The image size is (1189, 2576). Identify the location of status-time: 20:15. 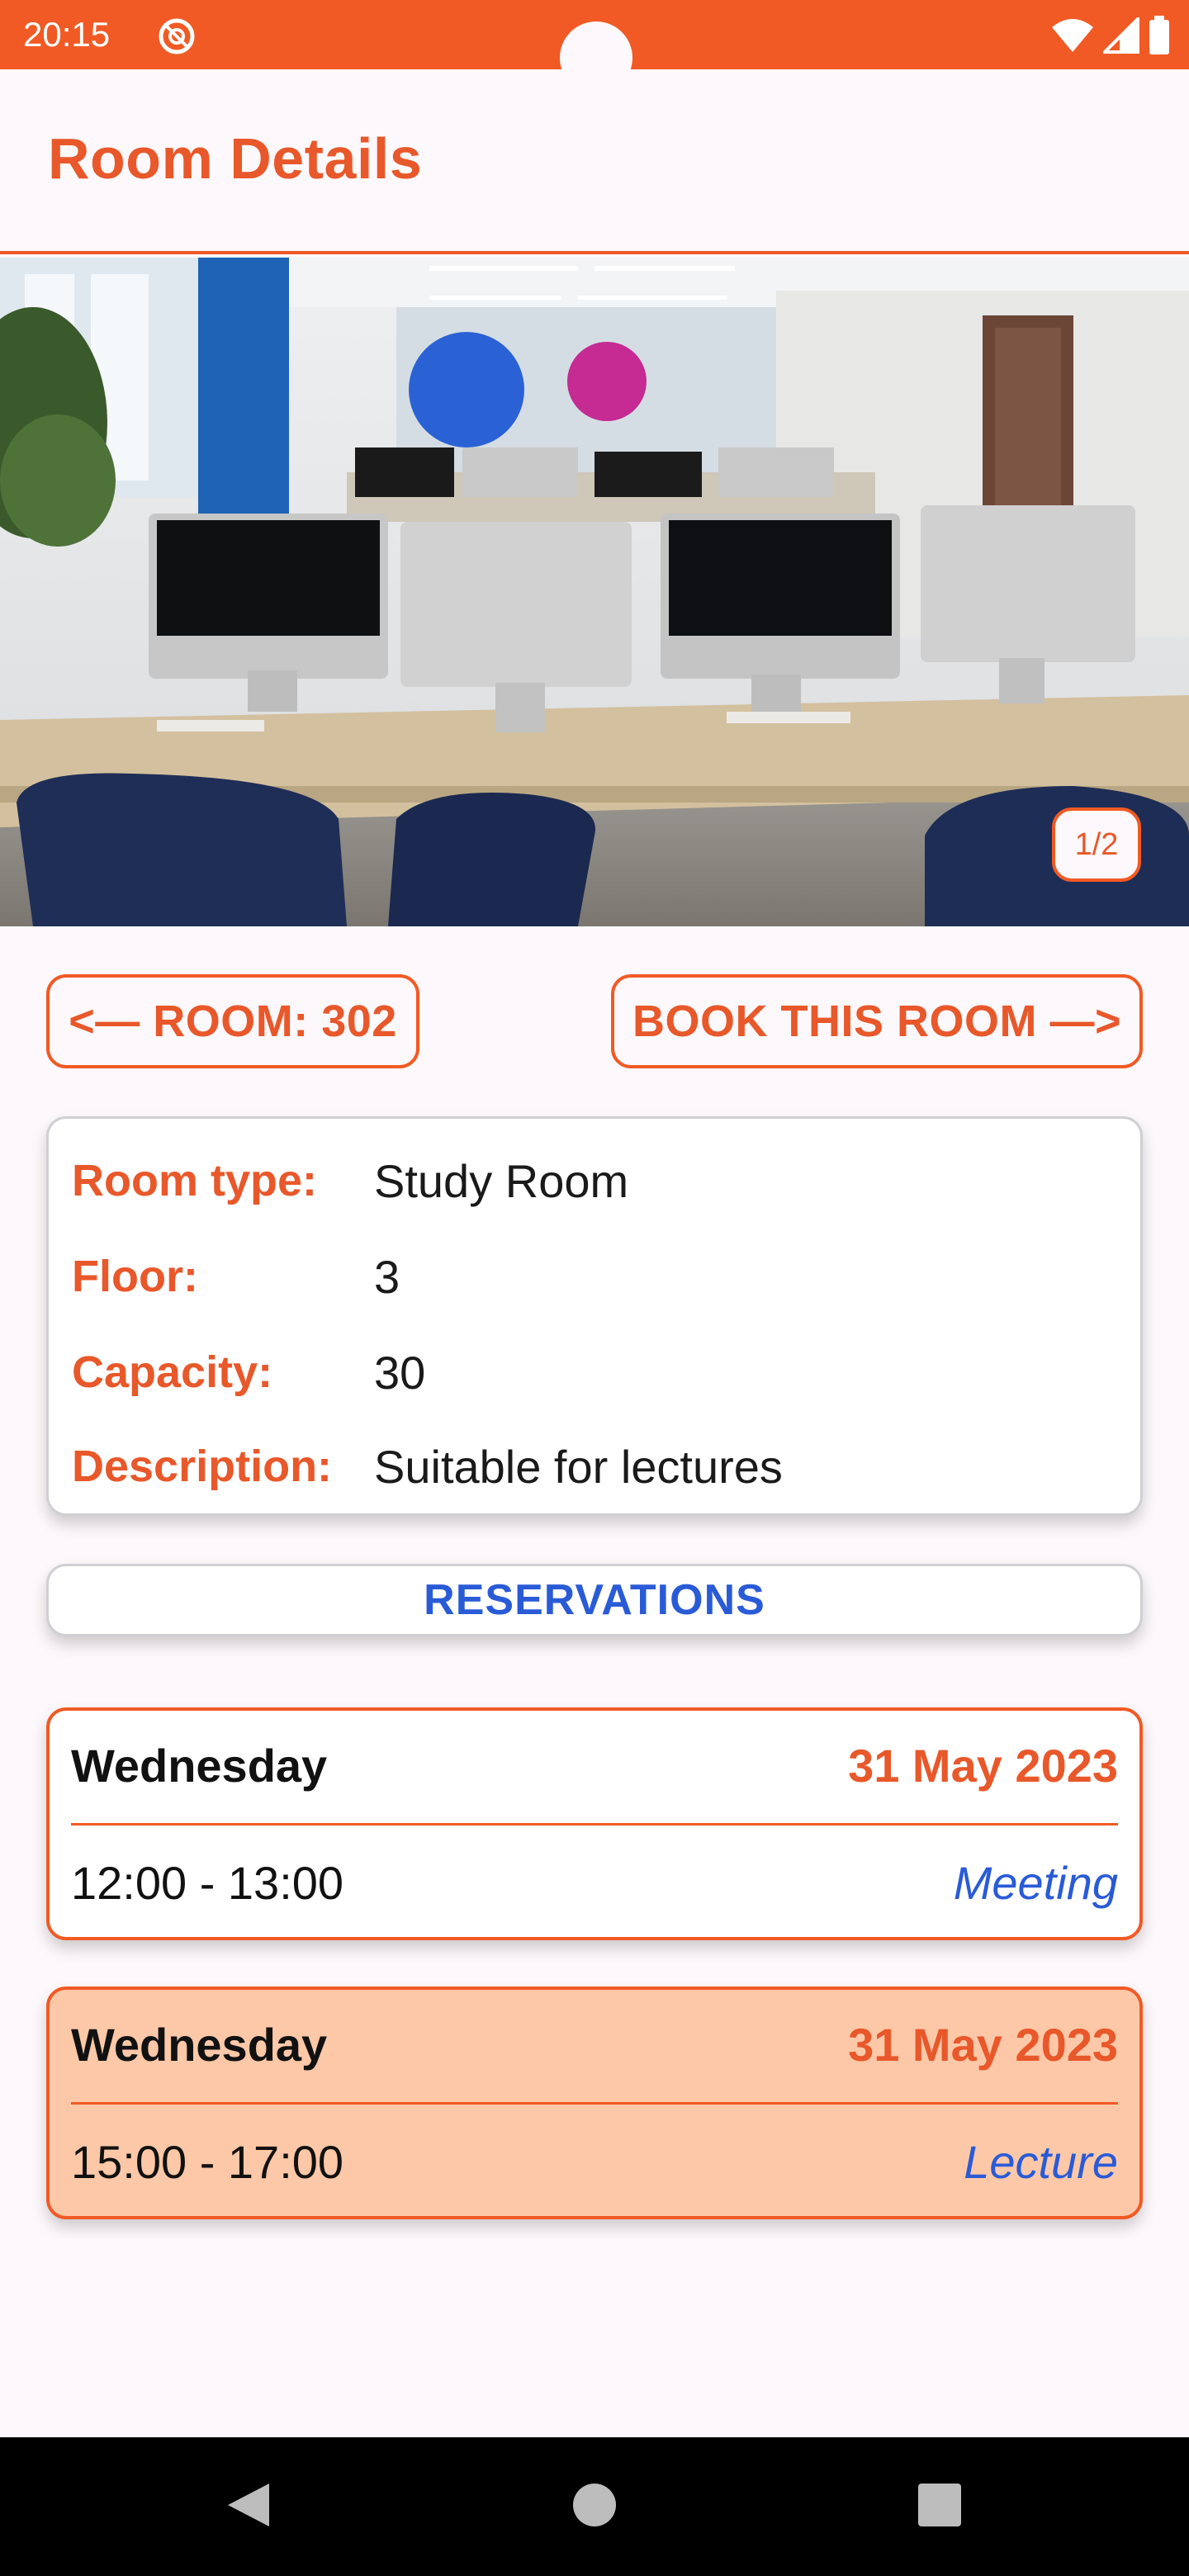
(67, 34).